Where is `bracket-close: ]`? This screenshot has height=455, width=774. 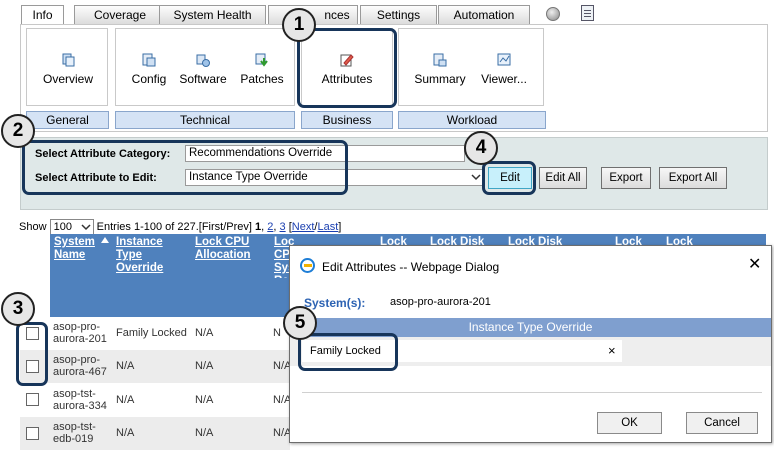 bracket-close: ] is located at coordinates (340, 226).